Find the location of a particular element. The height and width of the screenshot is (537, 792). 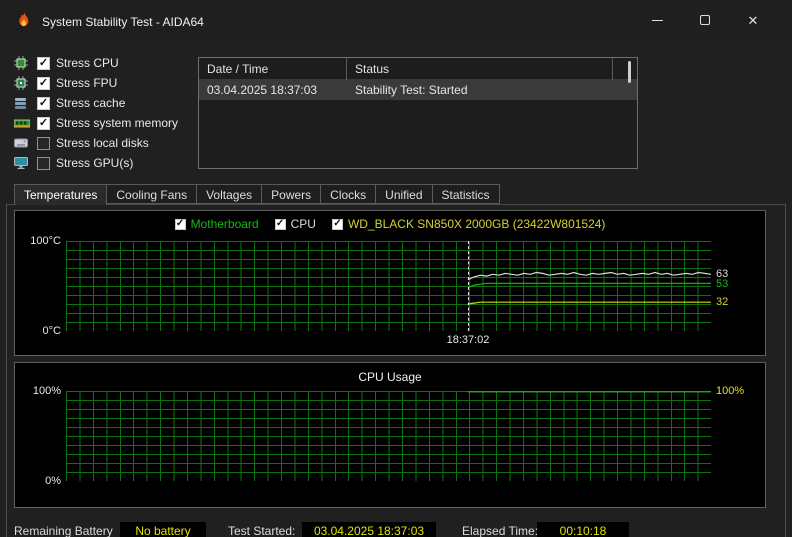

stress-cpu-row: Stress CPU is located at coordinates (66, 63).